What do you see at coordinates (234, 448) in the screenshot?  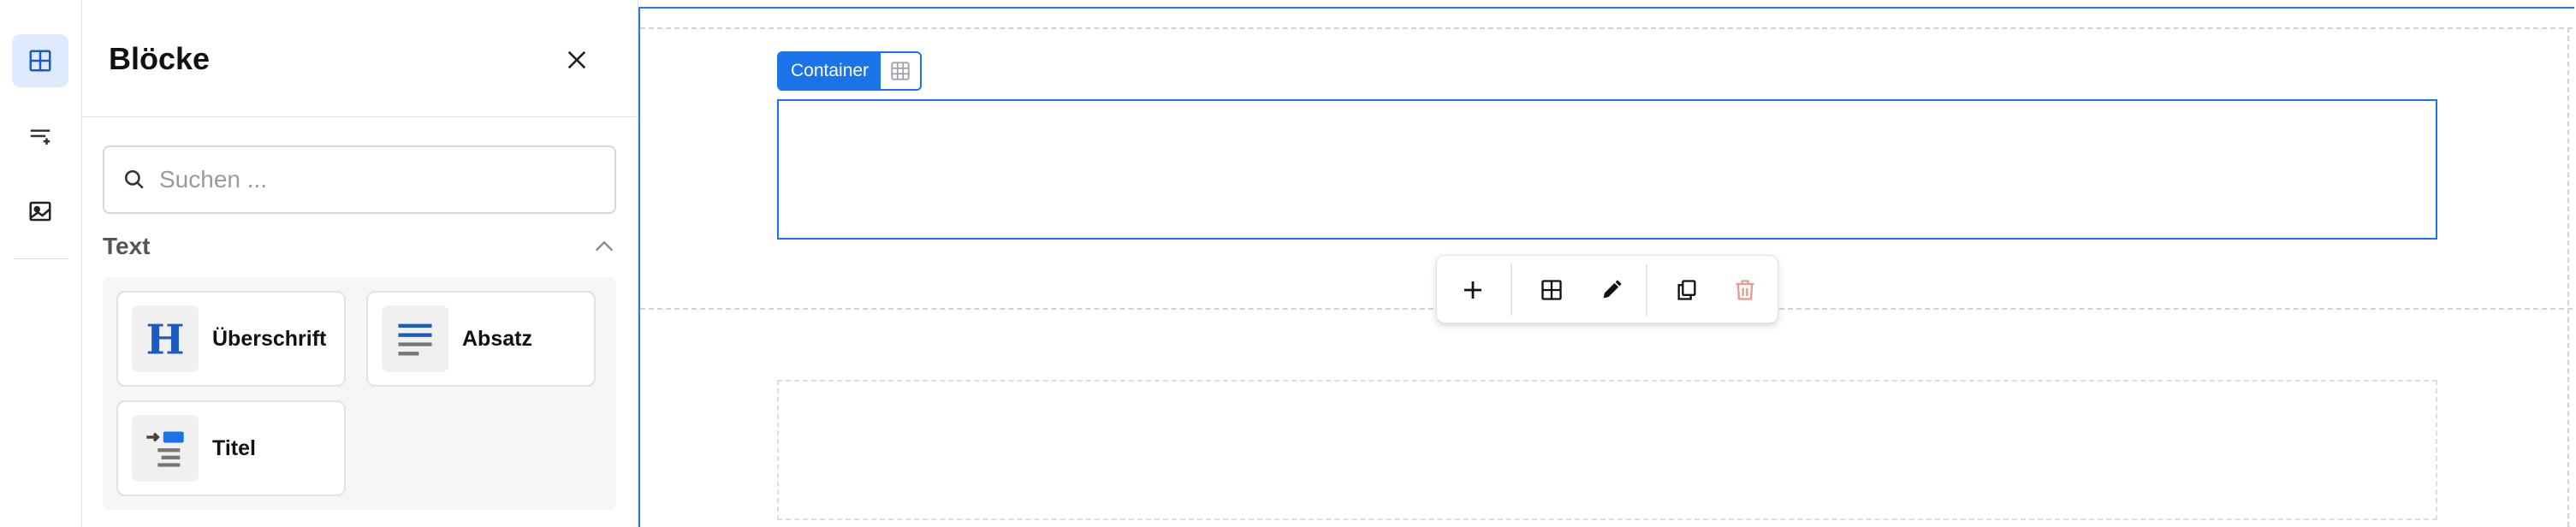 I see `block-label: Titel` at bounding box center [234, 448].